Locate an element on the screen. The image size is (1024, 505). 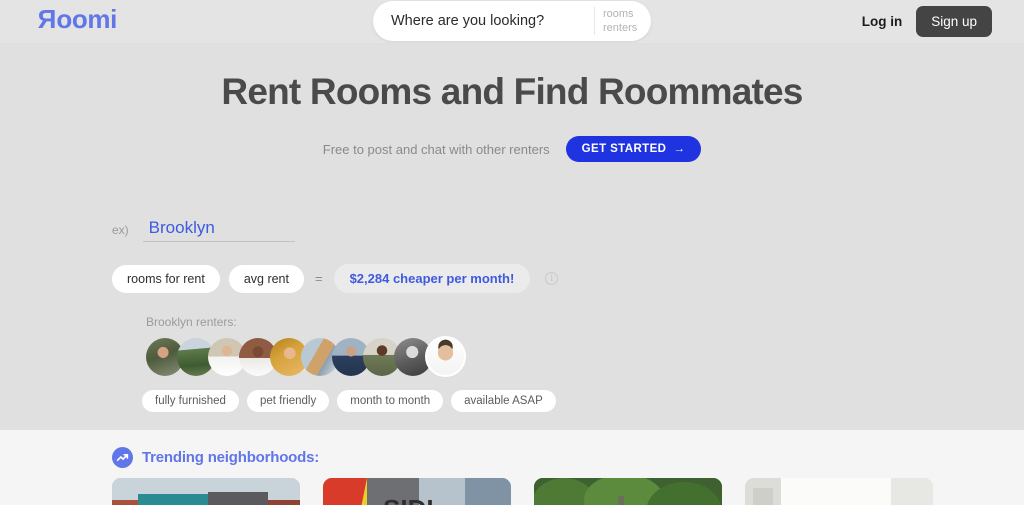
city-input is located at coordinates (218, 230).